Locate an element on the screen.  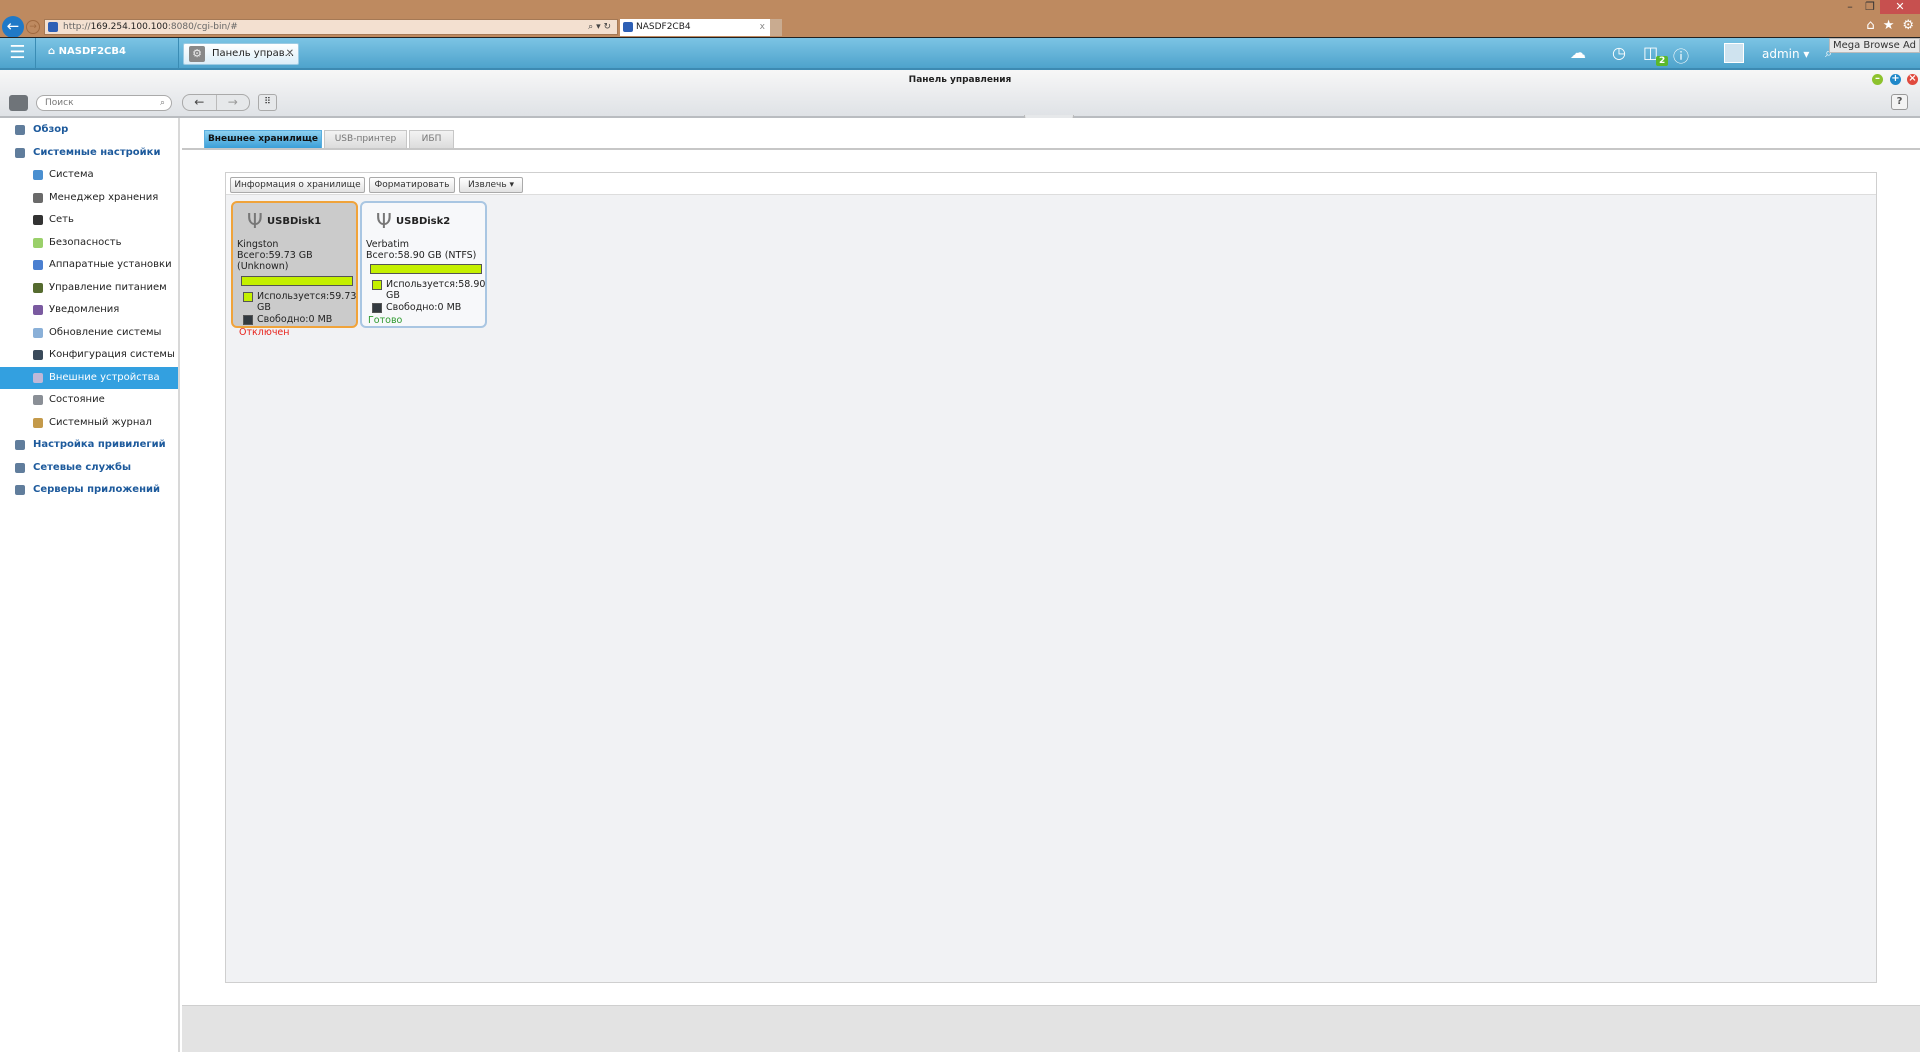
browser-back-button: ← is located at coordinates (13, 27).